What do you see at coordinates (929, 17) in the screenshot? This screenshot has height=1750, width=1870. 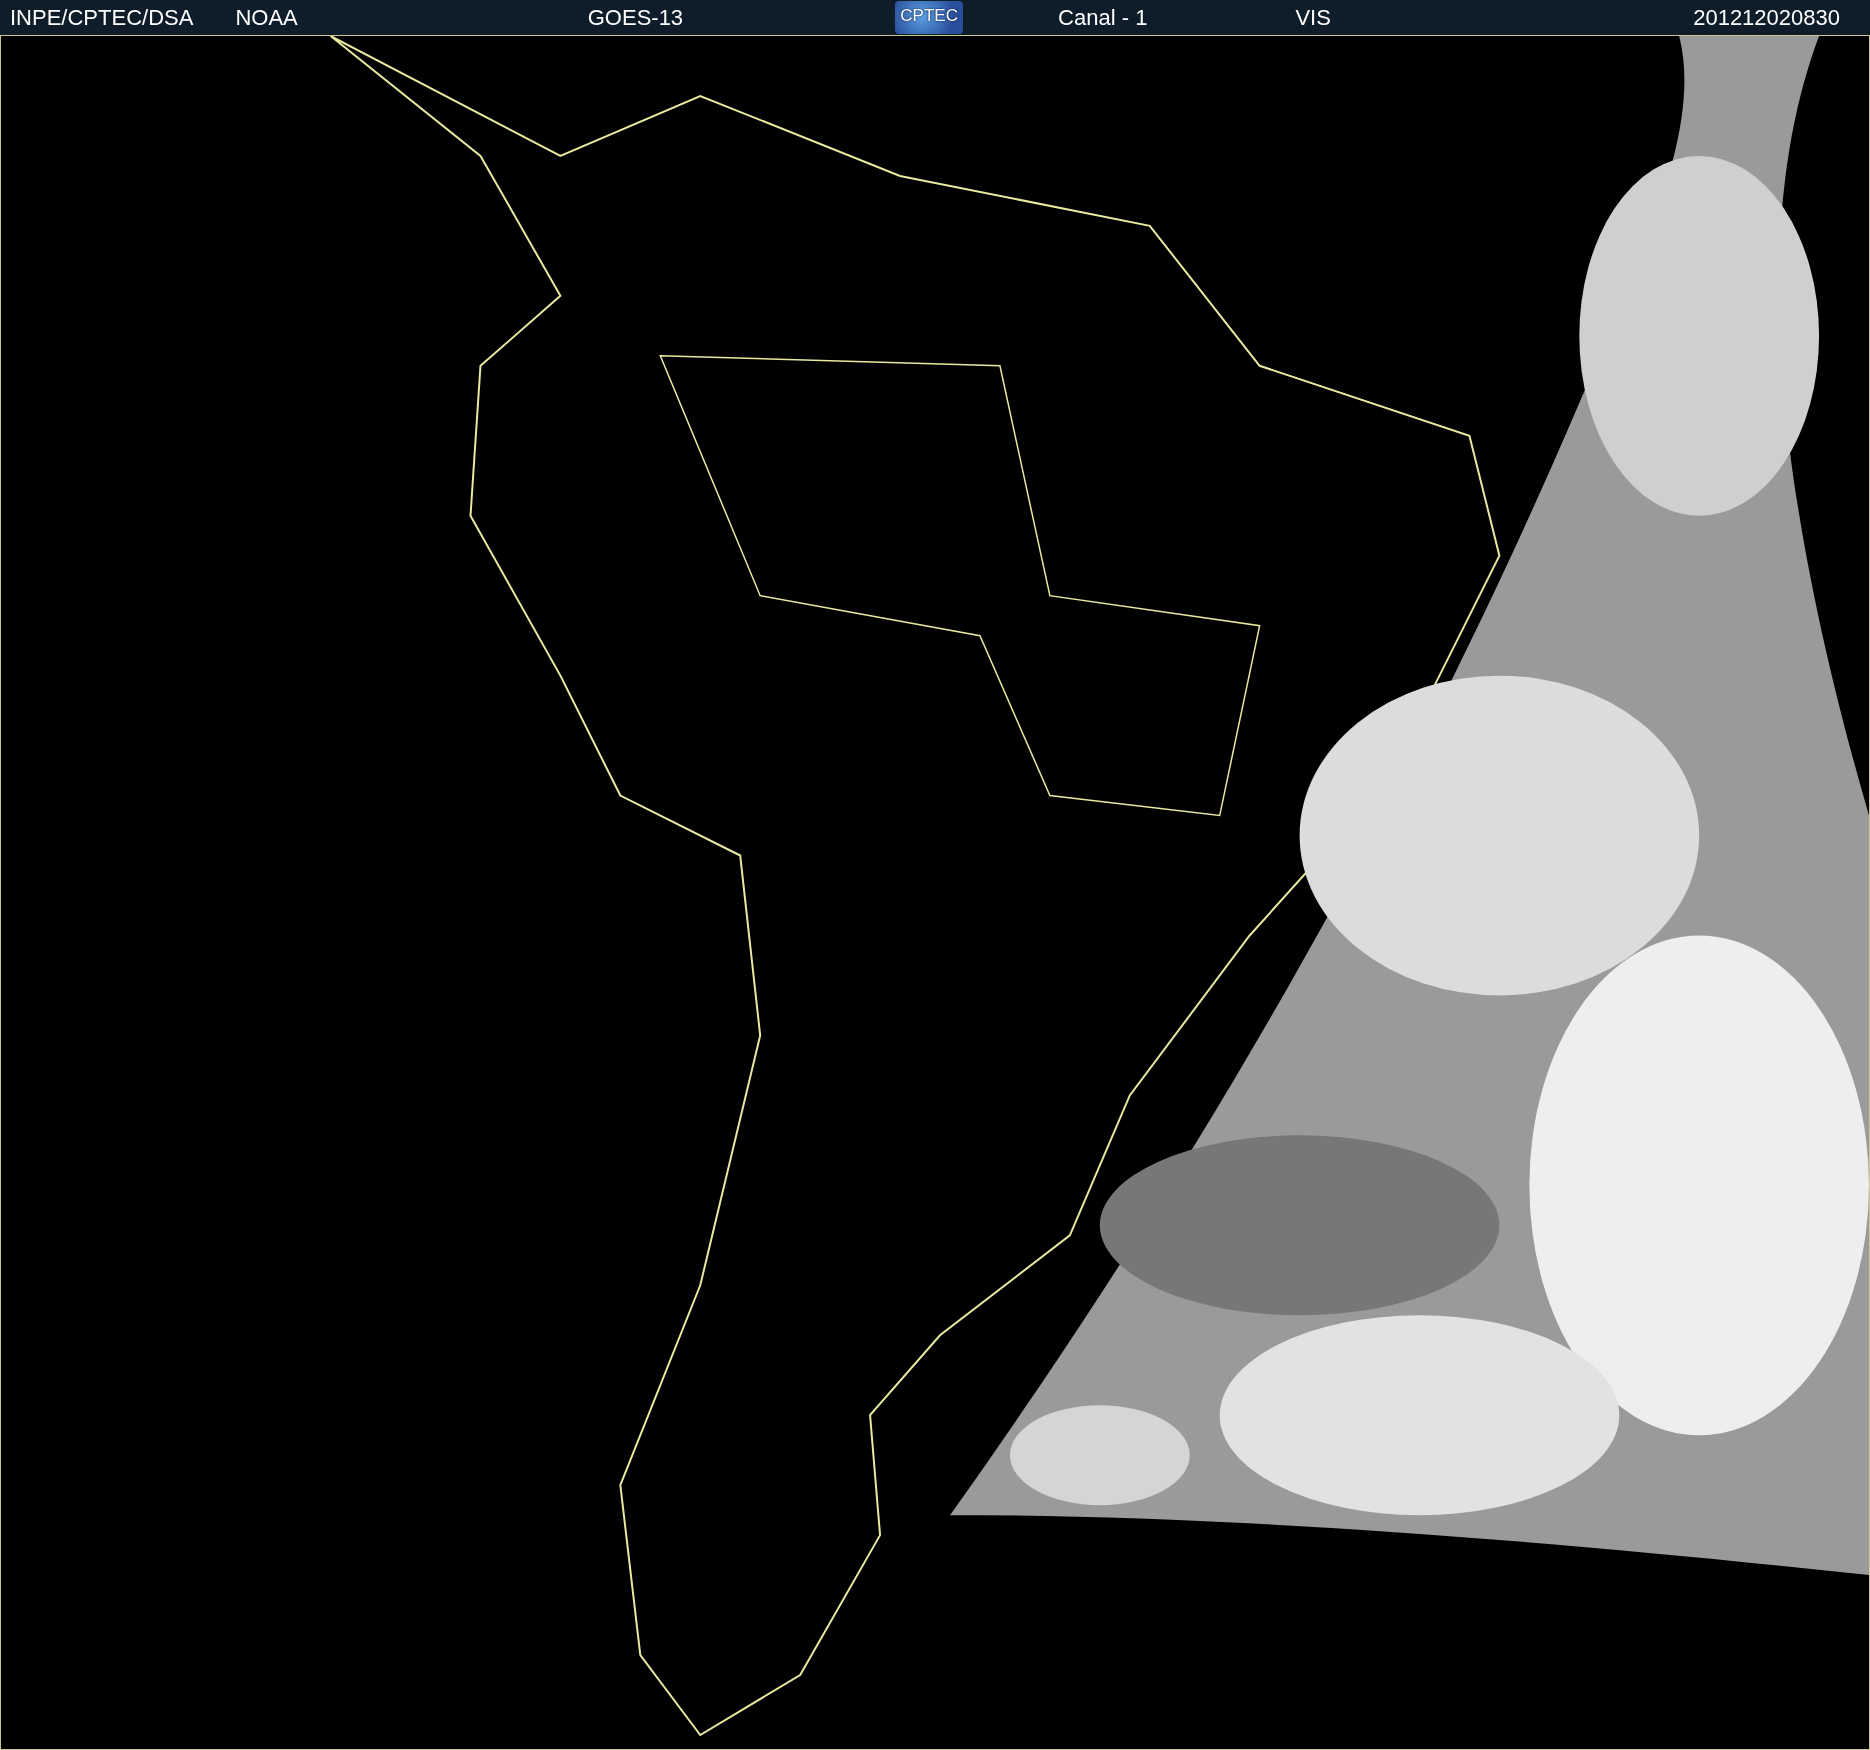 I see `logo-badge: CPTEC` at bounding box center [929, 17].